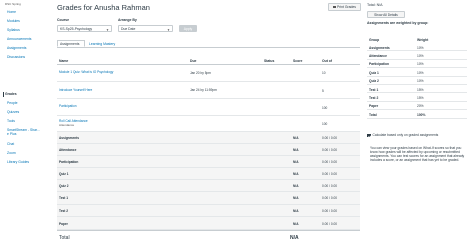 The image size is (474, 243). Describe the element at coordinates (208, 198) in the screenshot. I see `group-row-test-1: Test 1 N/A 0.00 / 0.00` at that location.